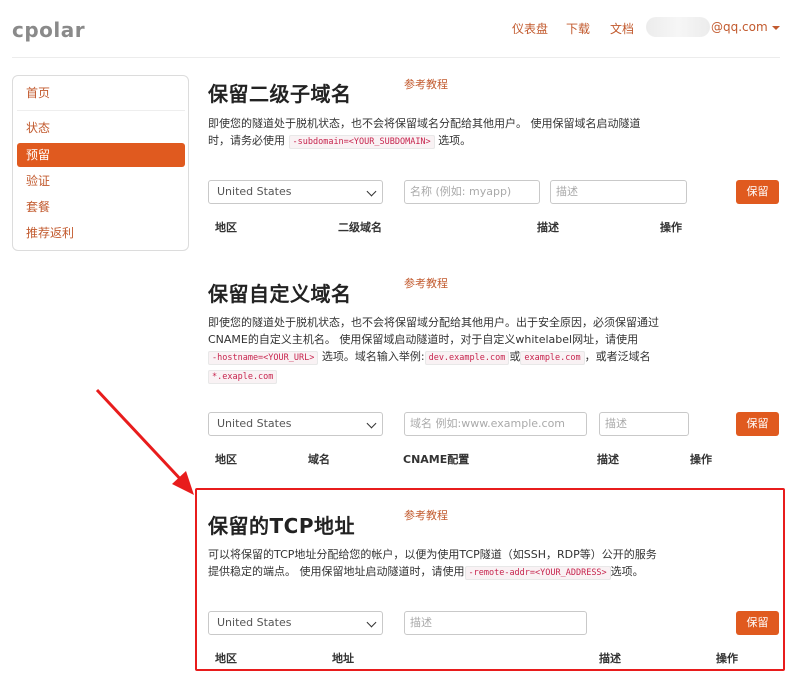 The height and width of the screenshot is (680, 792). I want to click on sidebar-item-verify: 验证, so click(101, 181).